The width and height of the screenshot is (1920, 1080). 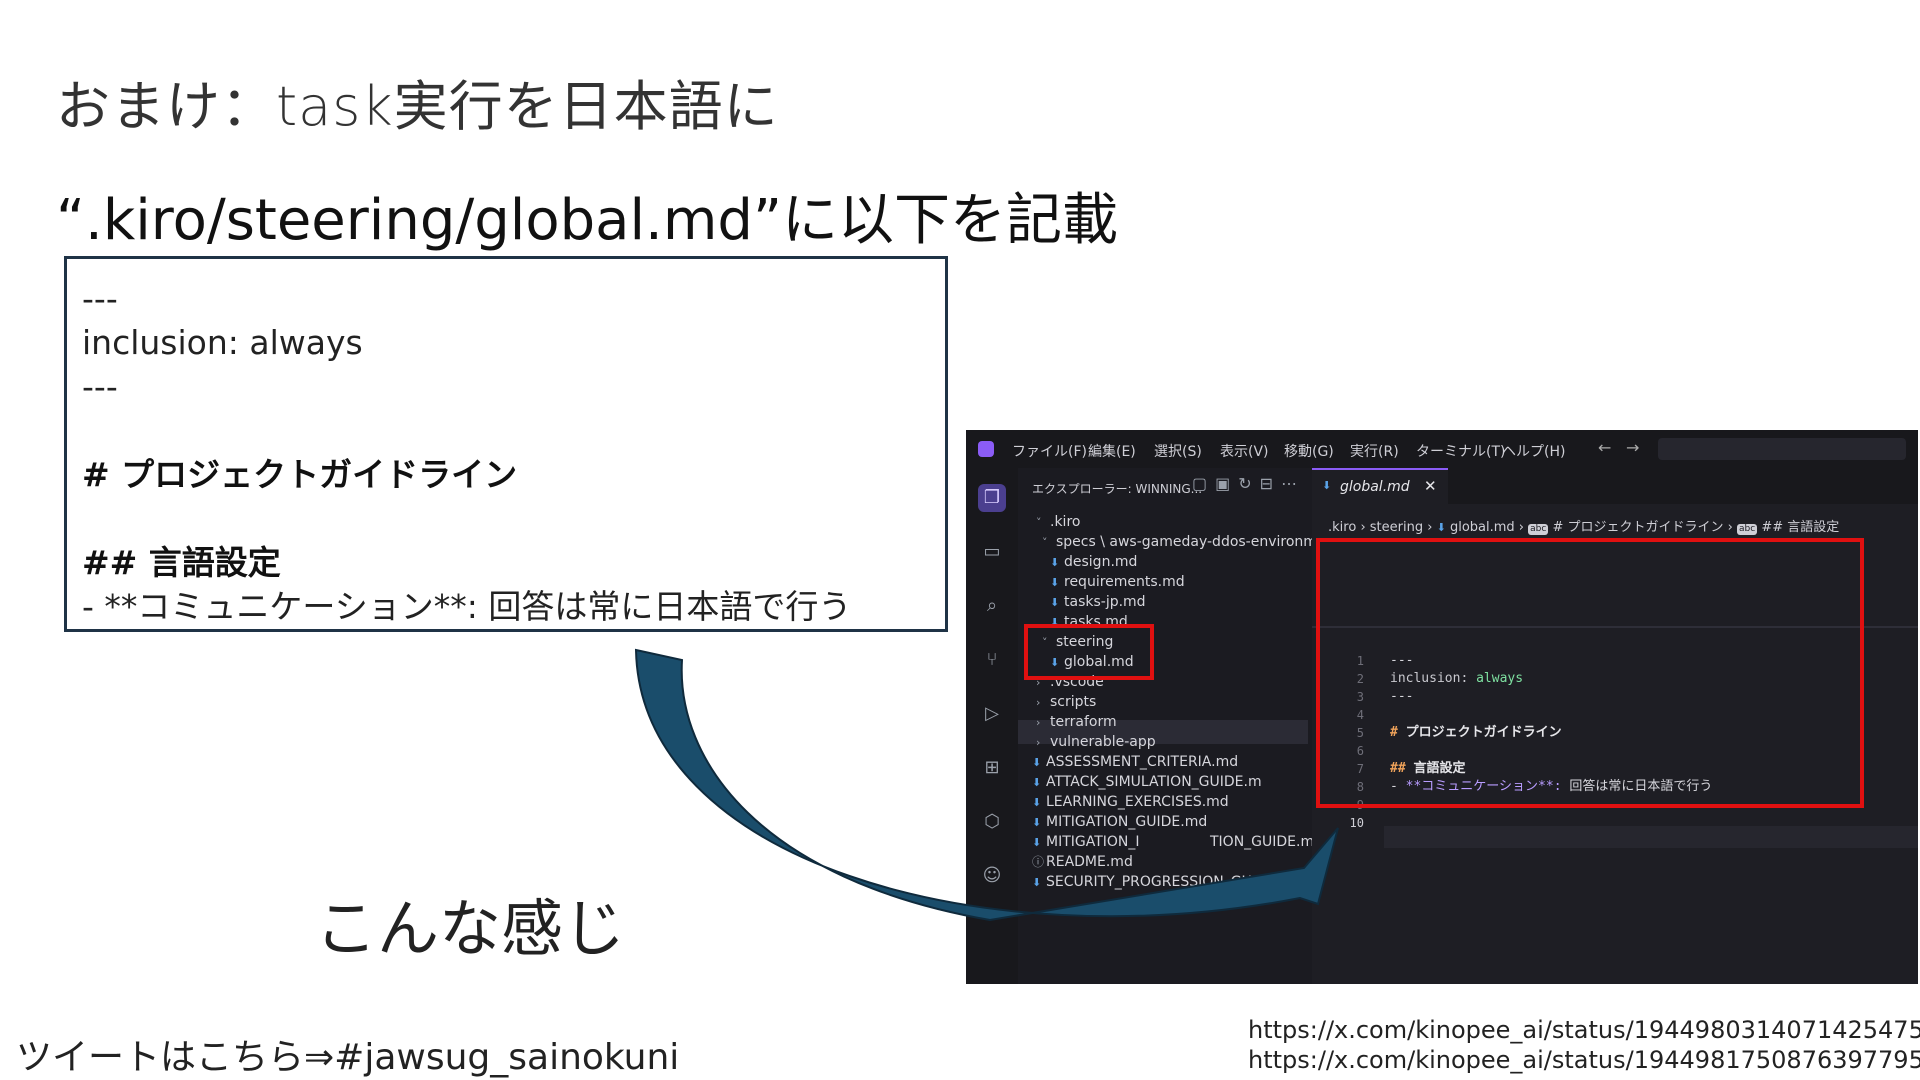 I want to click on curved-arrow, so click(x=986, y=785).